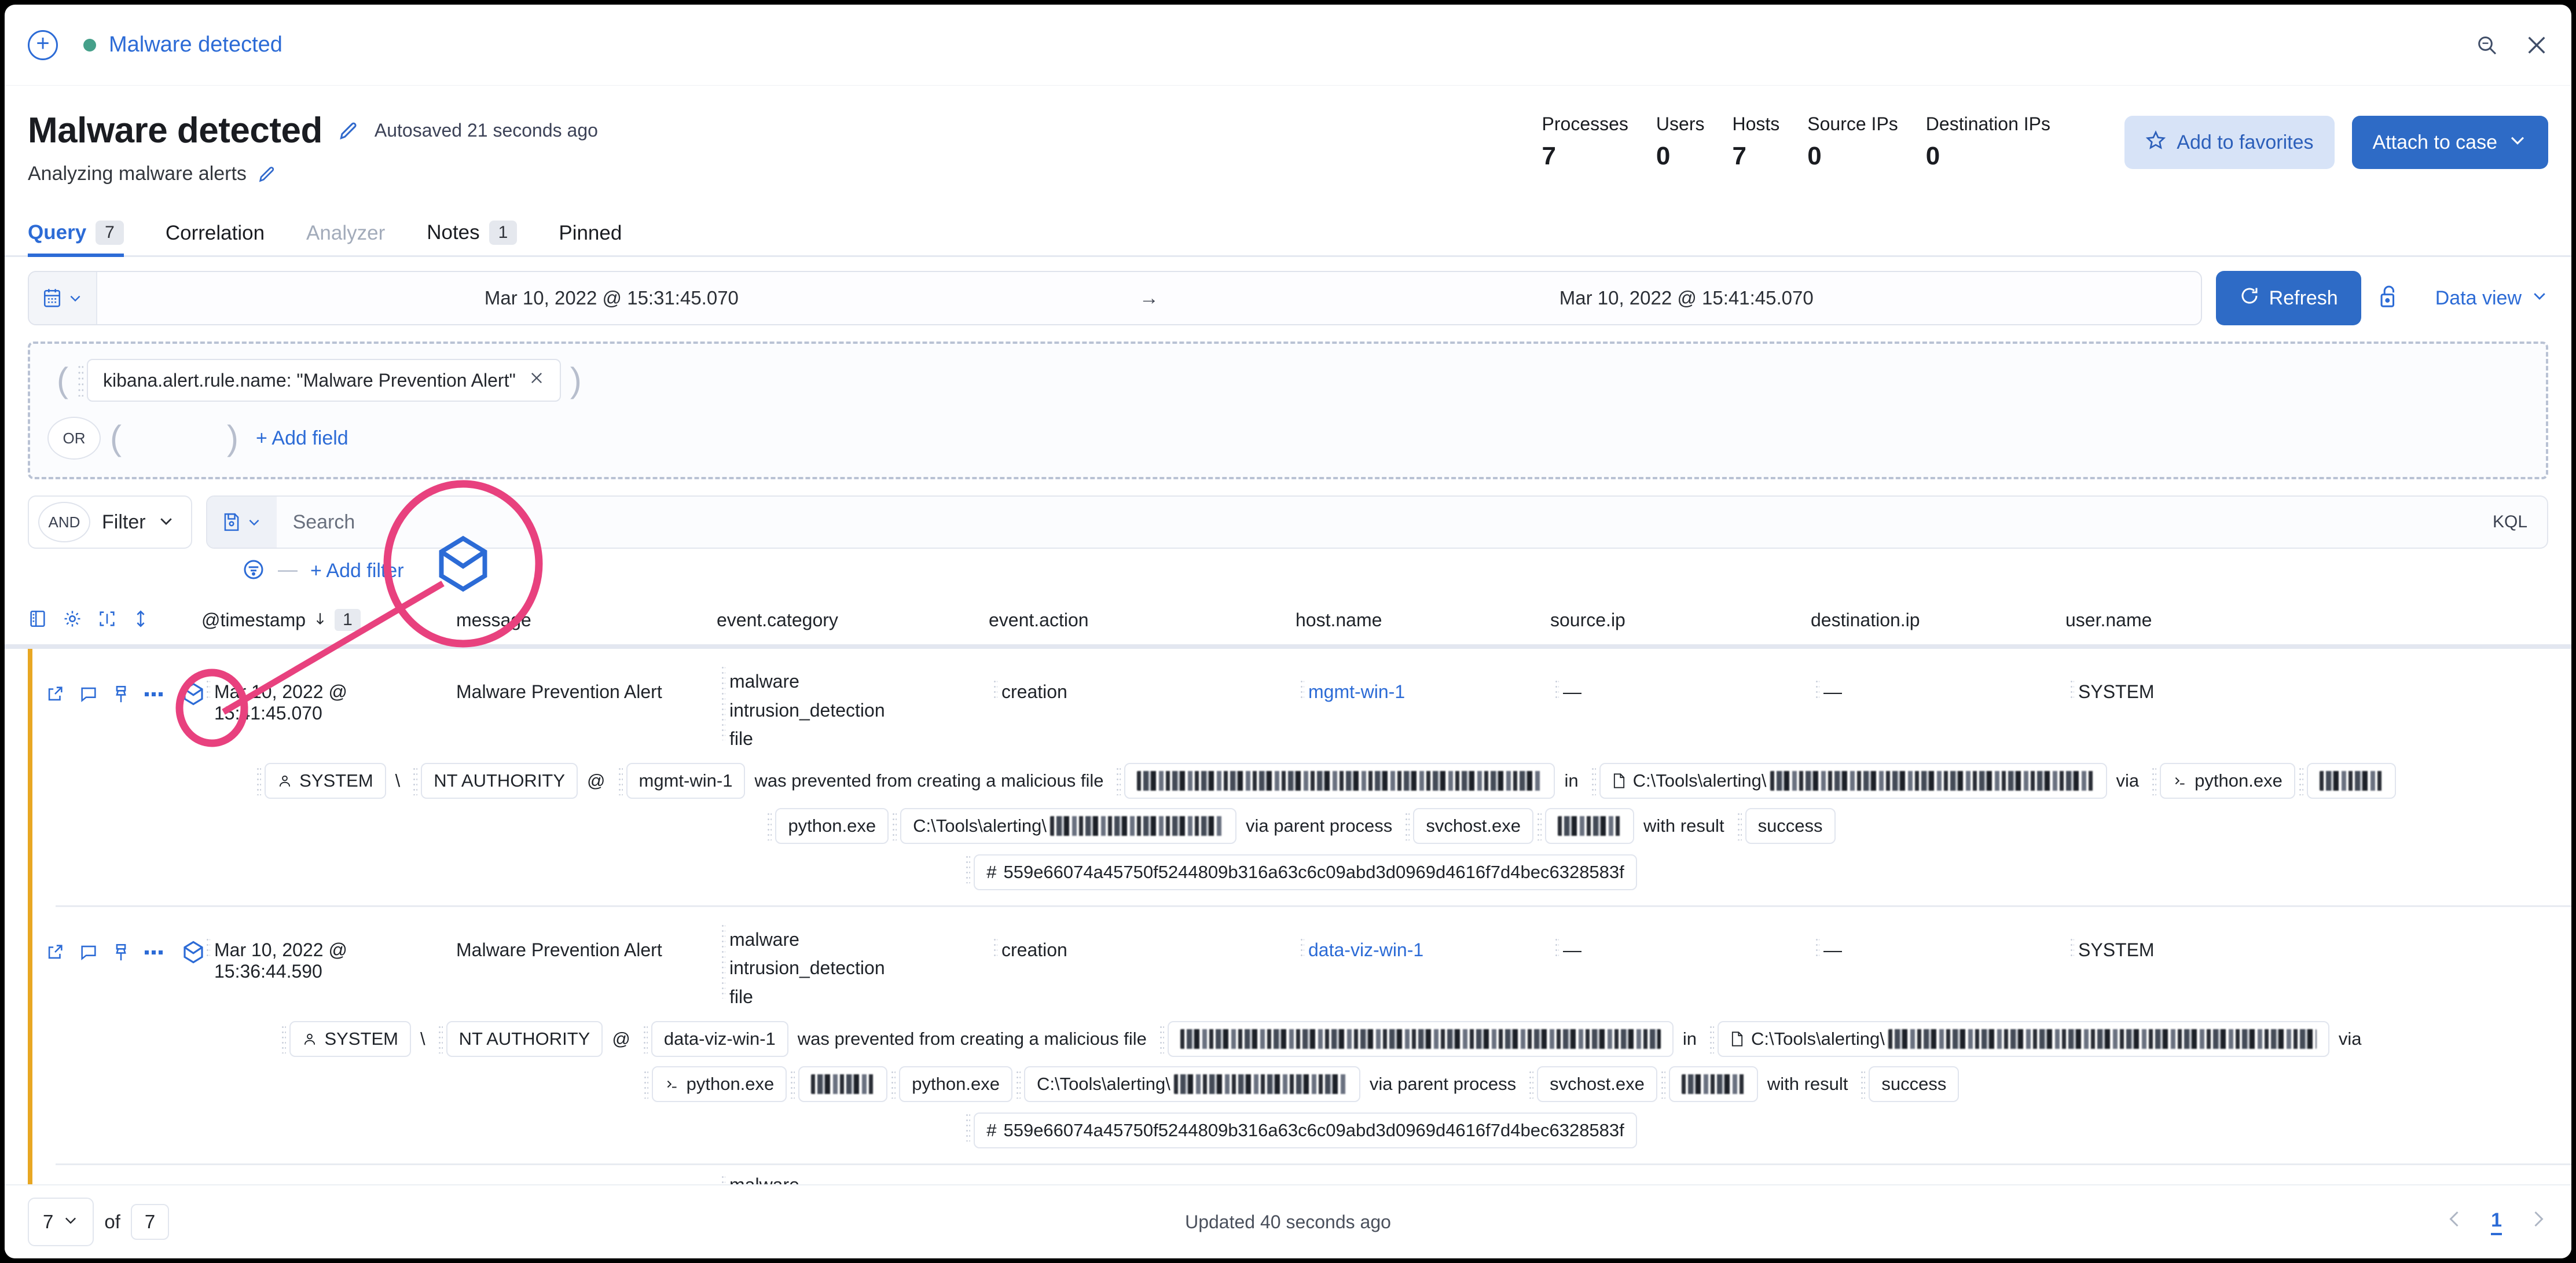 The height and width of the screenshot is (1263, 2576). Describe the element at coordinates (356, 238) in the screenshot. I see `tab-analyzer: Analyzer` at that location.